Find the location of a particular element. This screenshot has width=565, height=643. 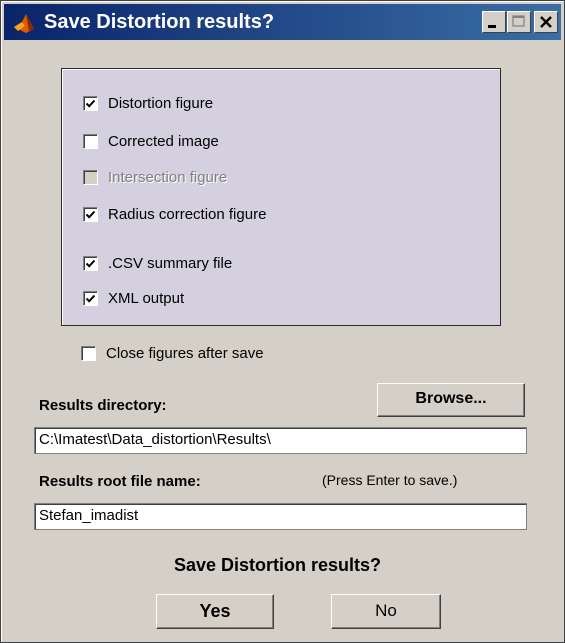

results-root-input: Stefan_imadist is located at coordinates (280, 516).